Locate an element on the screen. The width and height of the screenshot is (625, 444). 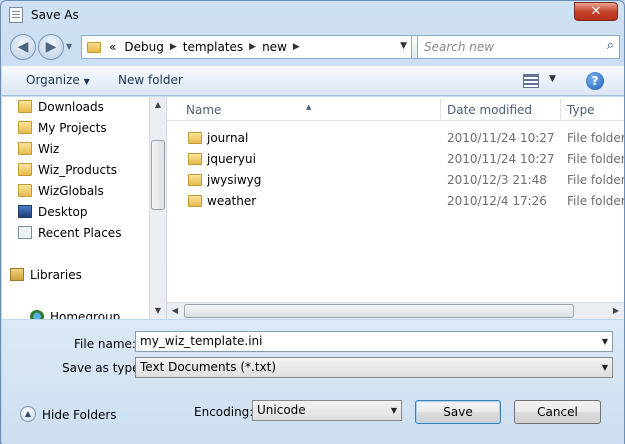
encoding-value: Unicode is located at coordinates (281, 410).